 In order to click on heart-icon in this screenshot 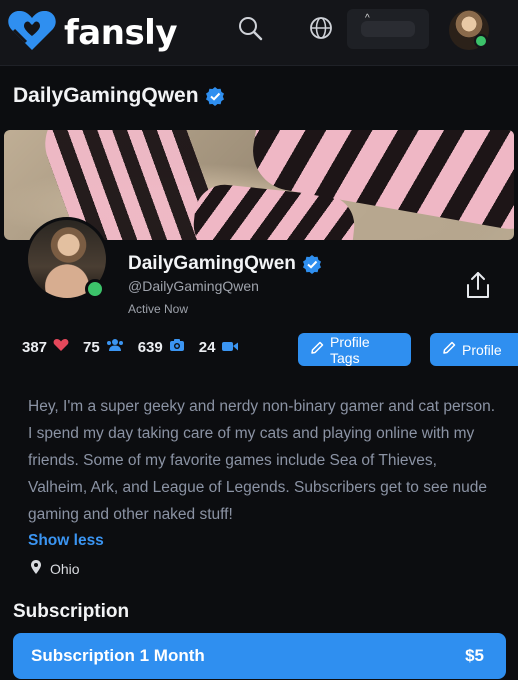, I will do `click(61, 347)`.